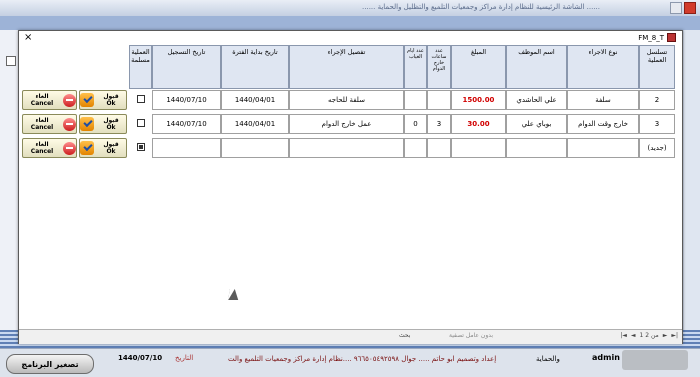  Describe the element at coordinates (478, 100) in the screenshot. I see `row1-amount: 1500.00` at that location.